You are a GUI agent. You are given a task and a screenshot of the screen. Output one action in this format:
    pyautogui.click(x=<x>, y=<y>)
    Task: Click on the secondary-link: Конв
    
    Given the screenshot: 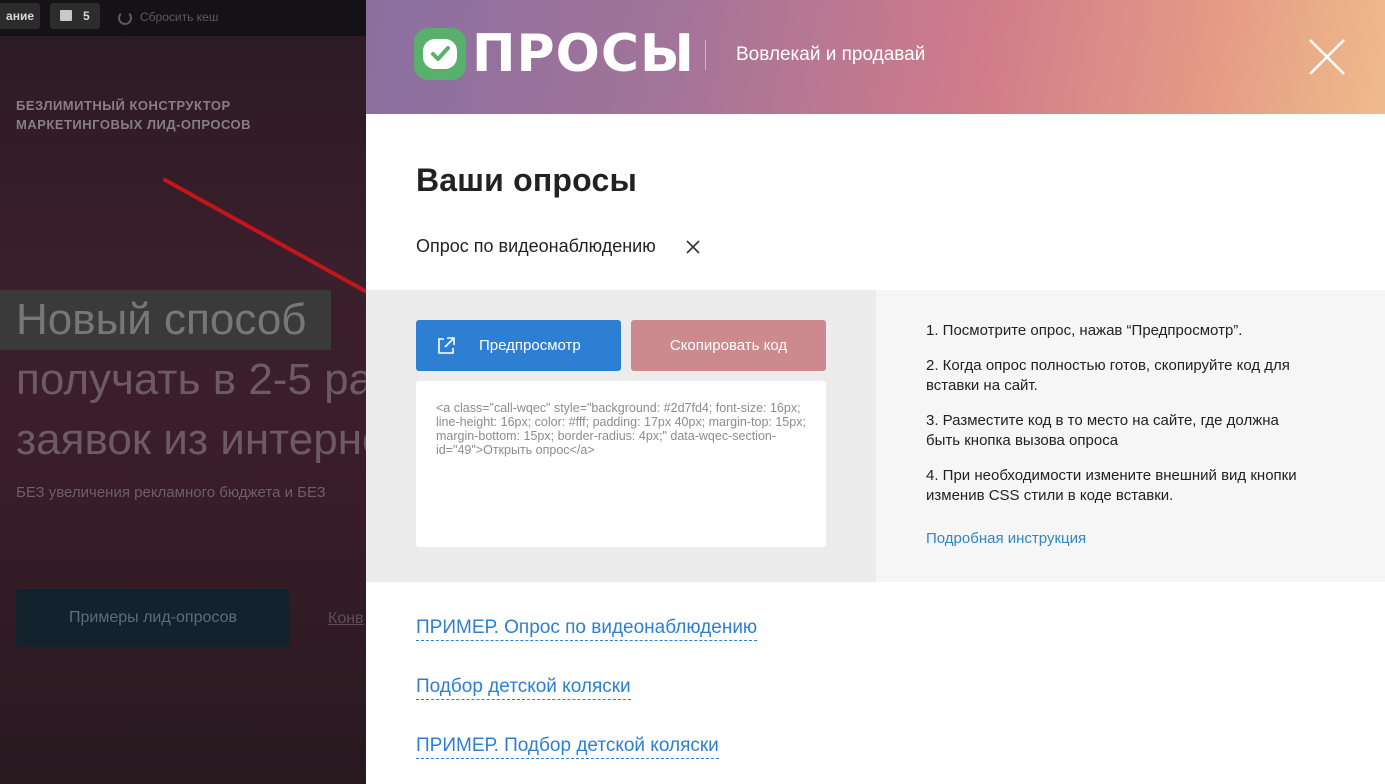 What is the action you would take?
    pyautogui.click(x=346, y=619)
    